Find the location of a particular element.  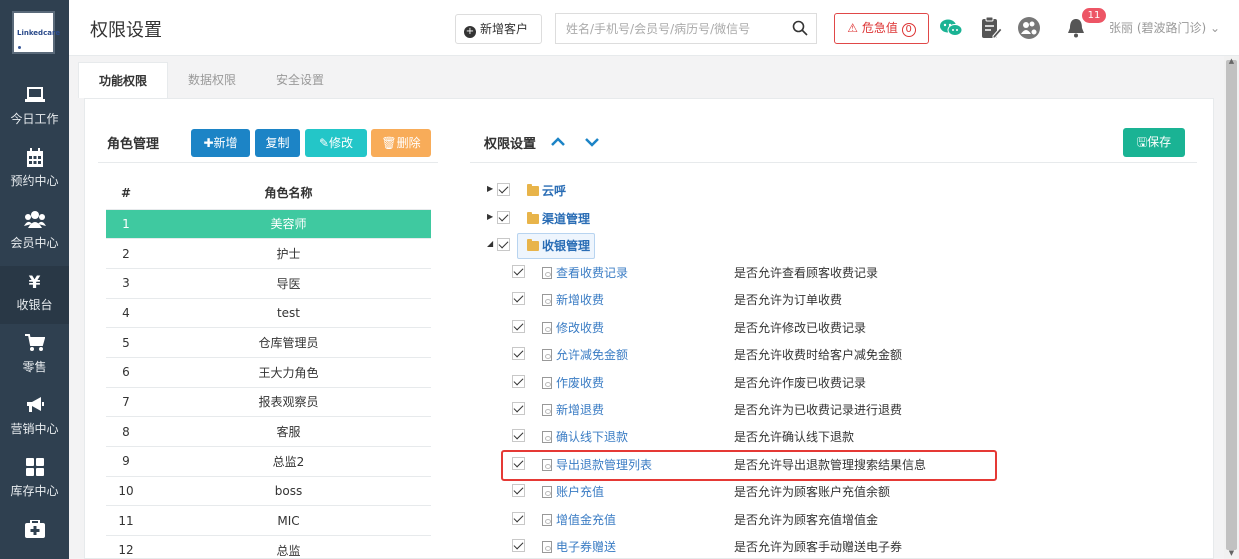

logo-text: Linkedcare is located at coordinates (39, 33).